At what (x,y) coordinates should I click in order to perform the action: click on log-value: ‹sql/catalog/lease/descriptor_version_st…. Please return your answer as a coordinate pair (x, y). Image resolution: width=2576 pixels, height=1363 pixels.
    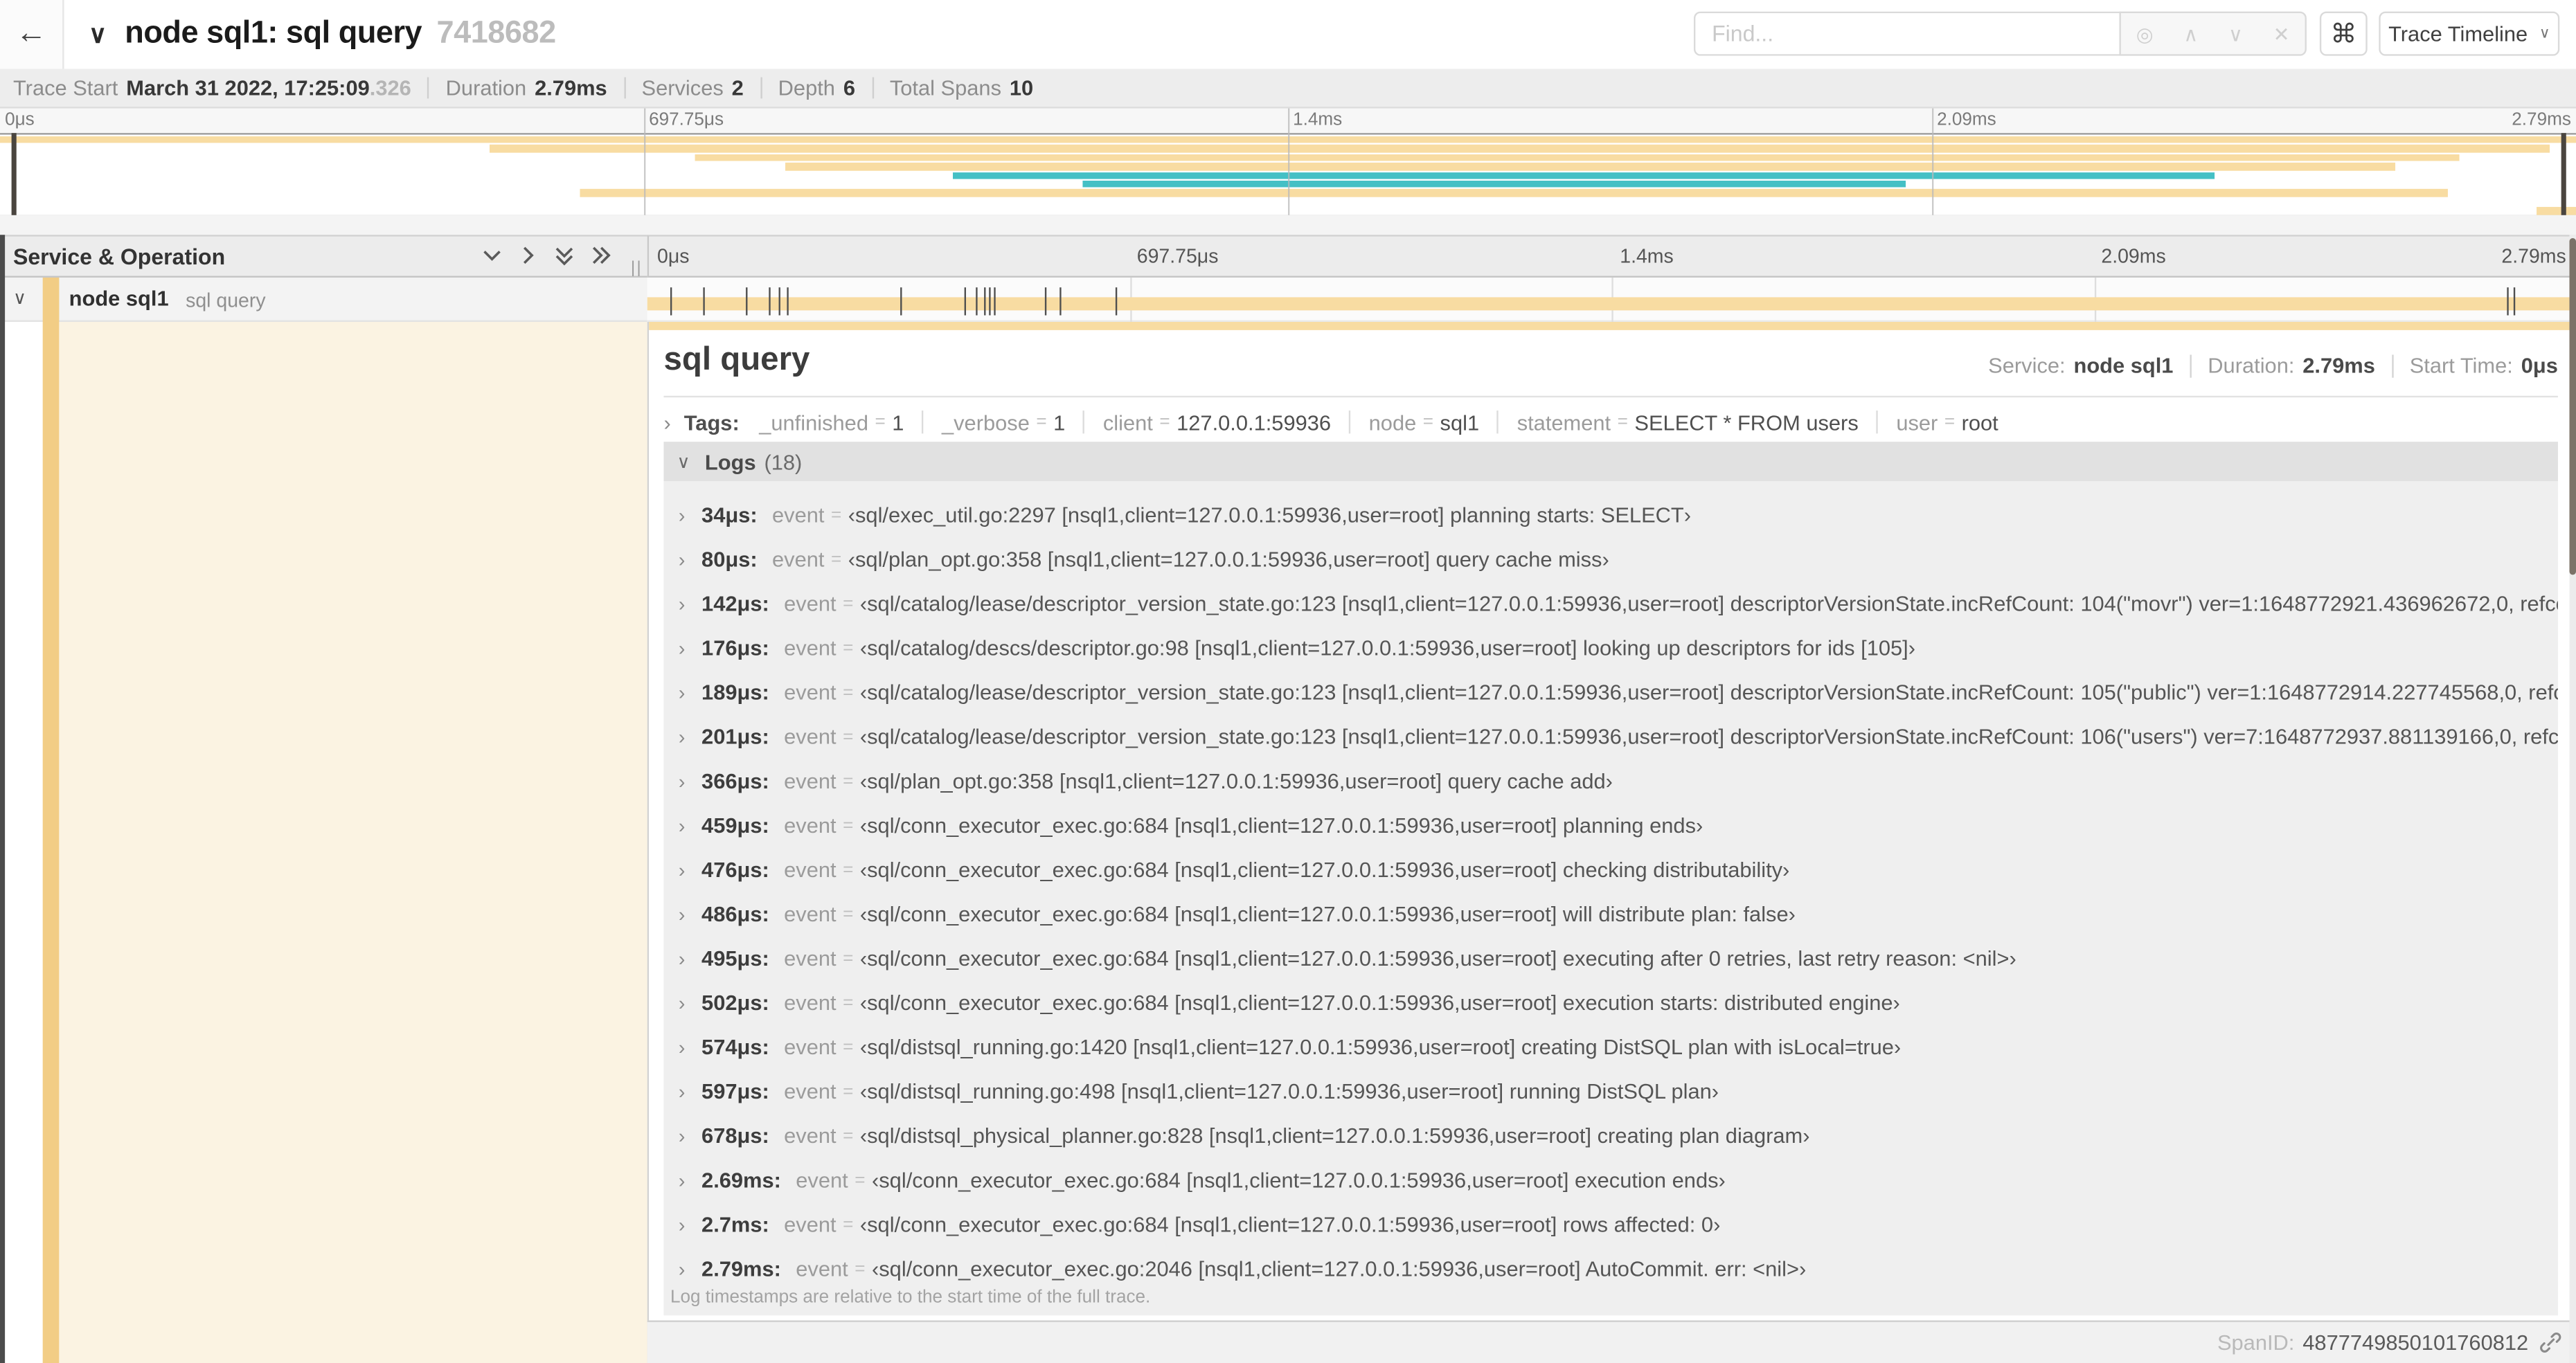
    Looking at the image, I should click on (1708, 736).